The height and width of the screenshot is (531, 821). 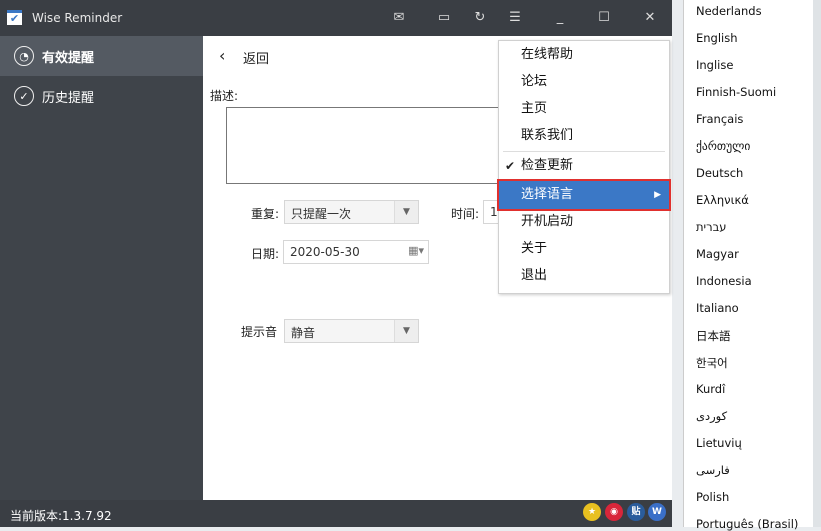 What do you see at coordinates (351, 331) in the screenshot?
I see `sound-select: 静音 ▼` at bounding box center [351, 331].